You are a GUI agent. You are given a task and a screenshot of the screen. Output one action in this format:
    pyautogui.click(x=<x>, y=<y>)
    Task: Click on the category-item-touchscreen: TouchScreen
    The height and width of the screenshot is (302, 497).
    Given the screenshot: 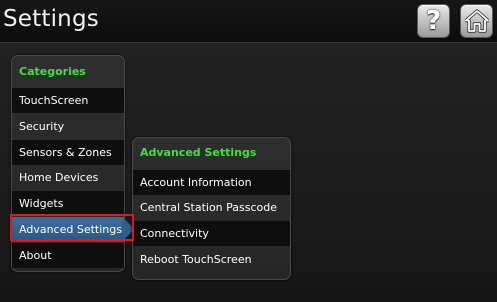 What is the action you would take?
    pyautogui.click(x=68, y=100)
    